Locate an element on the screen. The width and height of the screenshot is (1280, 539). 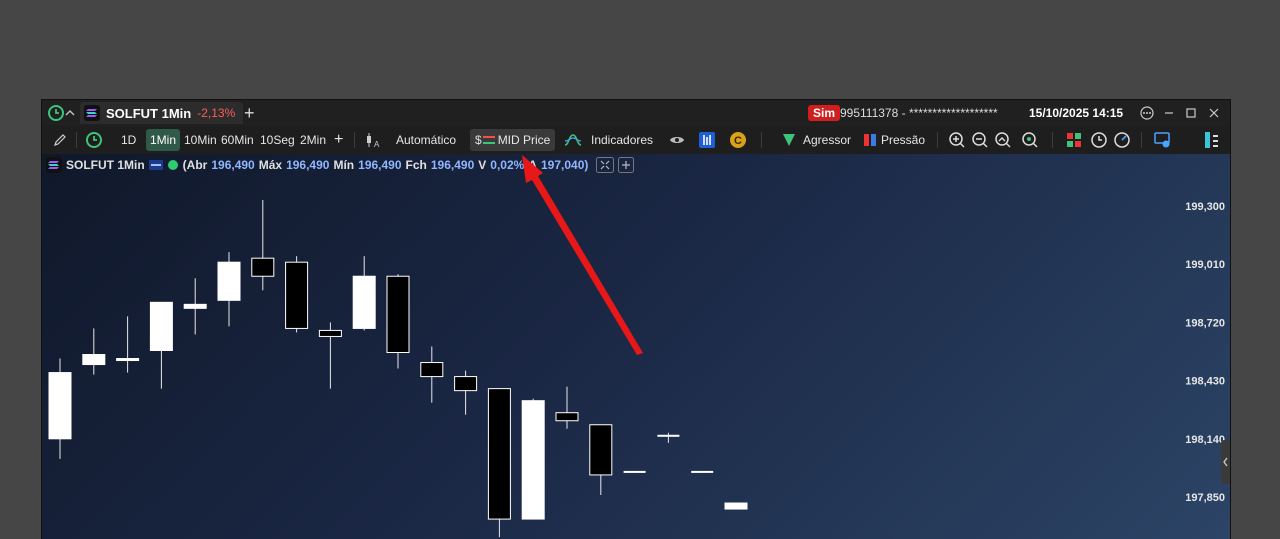
low-label: Mín is located at coordinates (344, 165).